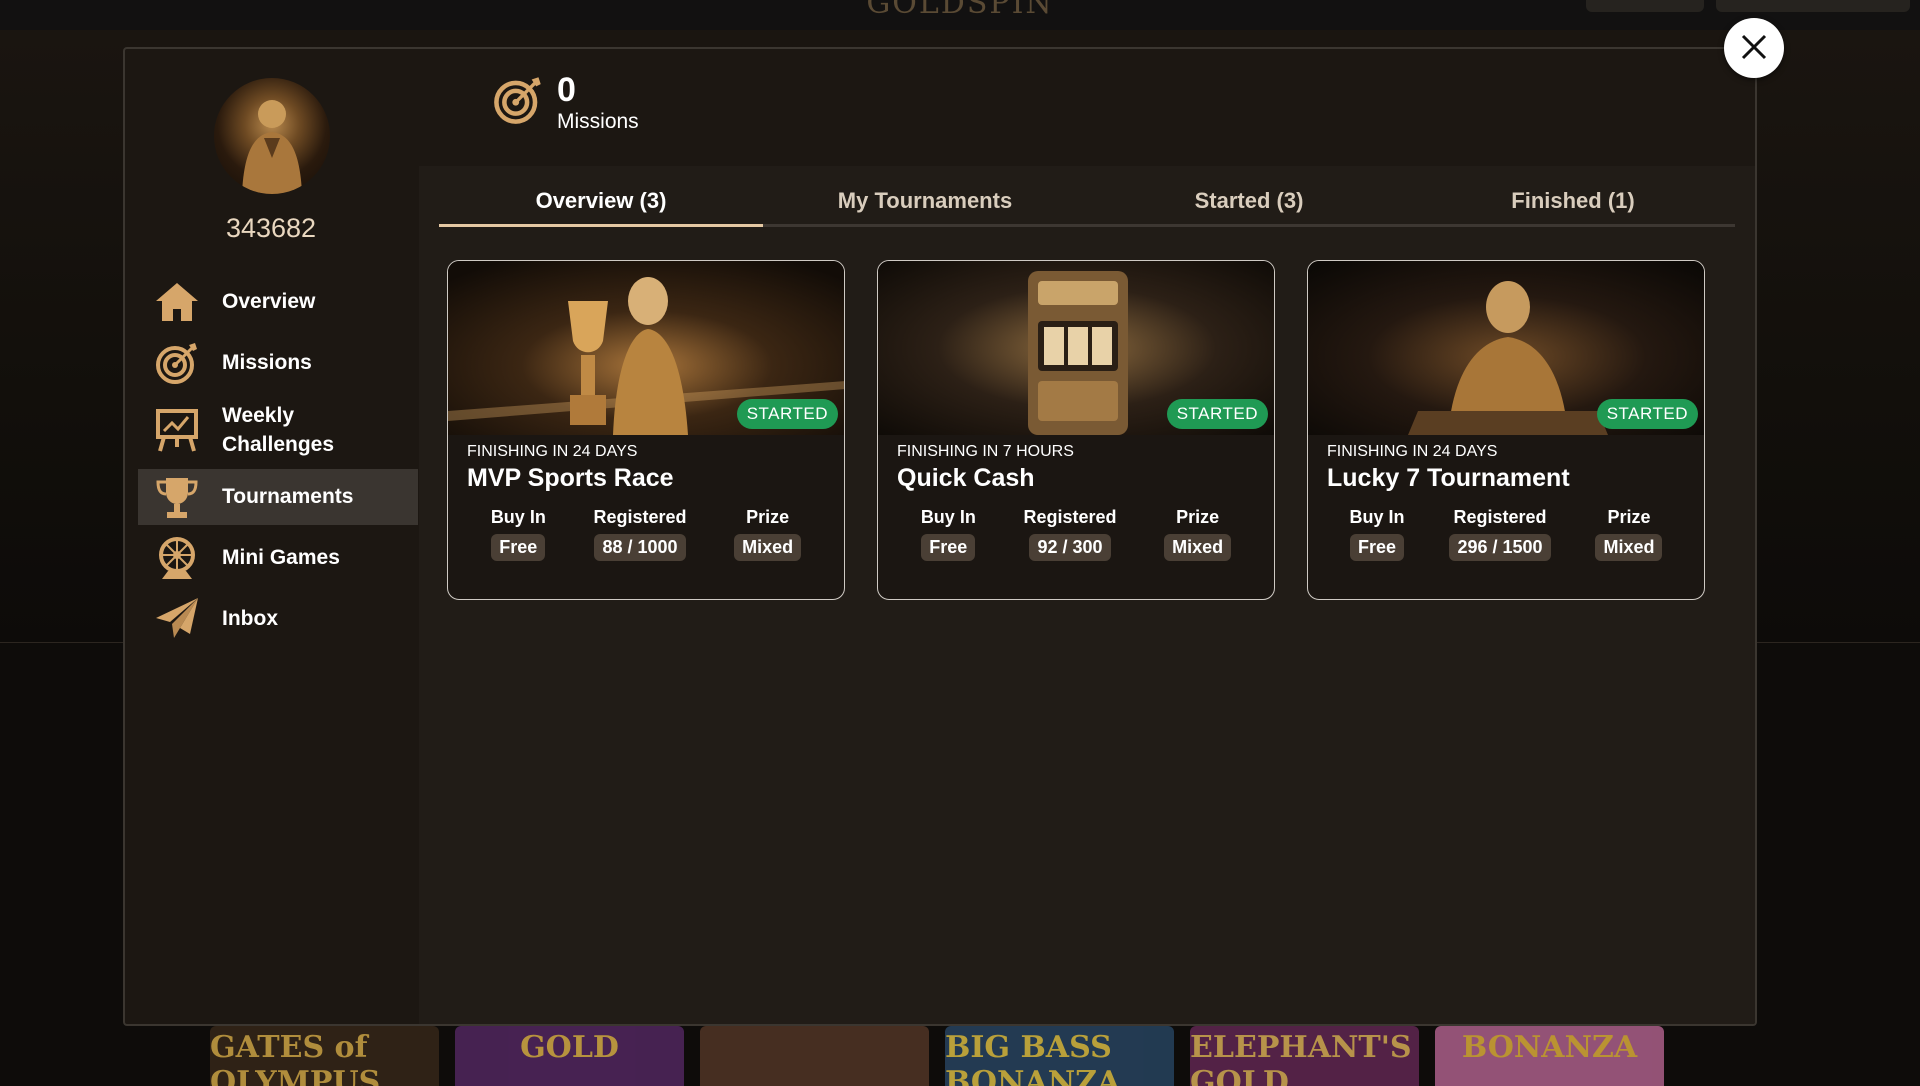 This screenshot has width=1920, height=1086. What do you see at coordinates (985, 451) in the screenshot?
I see `finishing-time: FINISHING IN 7 HOURS` at bounding box center [985, 451].